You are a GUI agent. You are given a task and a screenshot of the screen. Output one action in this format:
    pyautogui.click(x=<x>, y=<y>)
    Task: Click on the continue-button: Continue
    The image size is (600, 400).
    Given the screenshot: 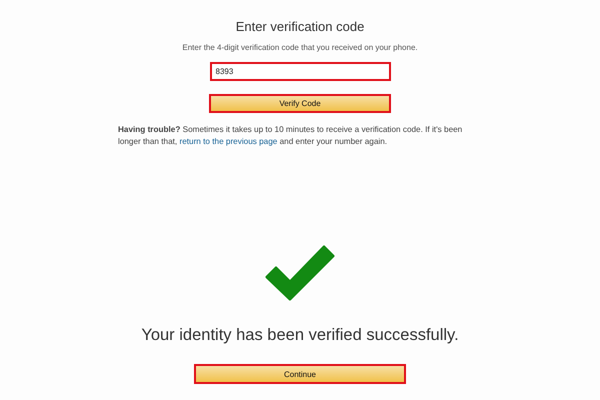 What is the action you would take?
    pyautogui.click(x=300, y=374)
    